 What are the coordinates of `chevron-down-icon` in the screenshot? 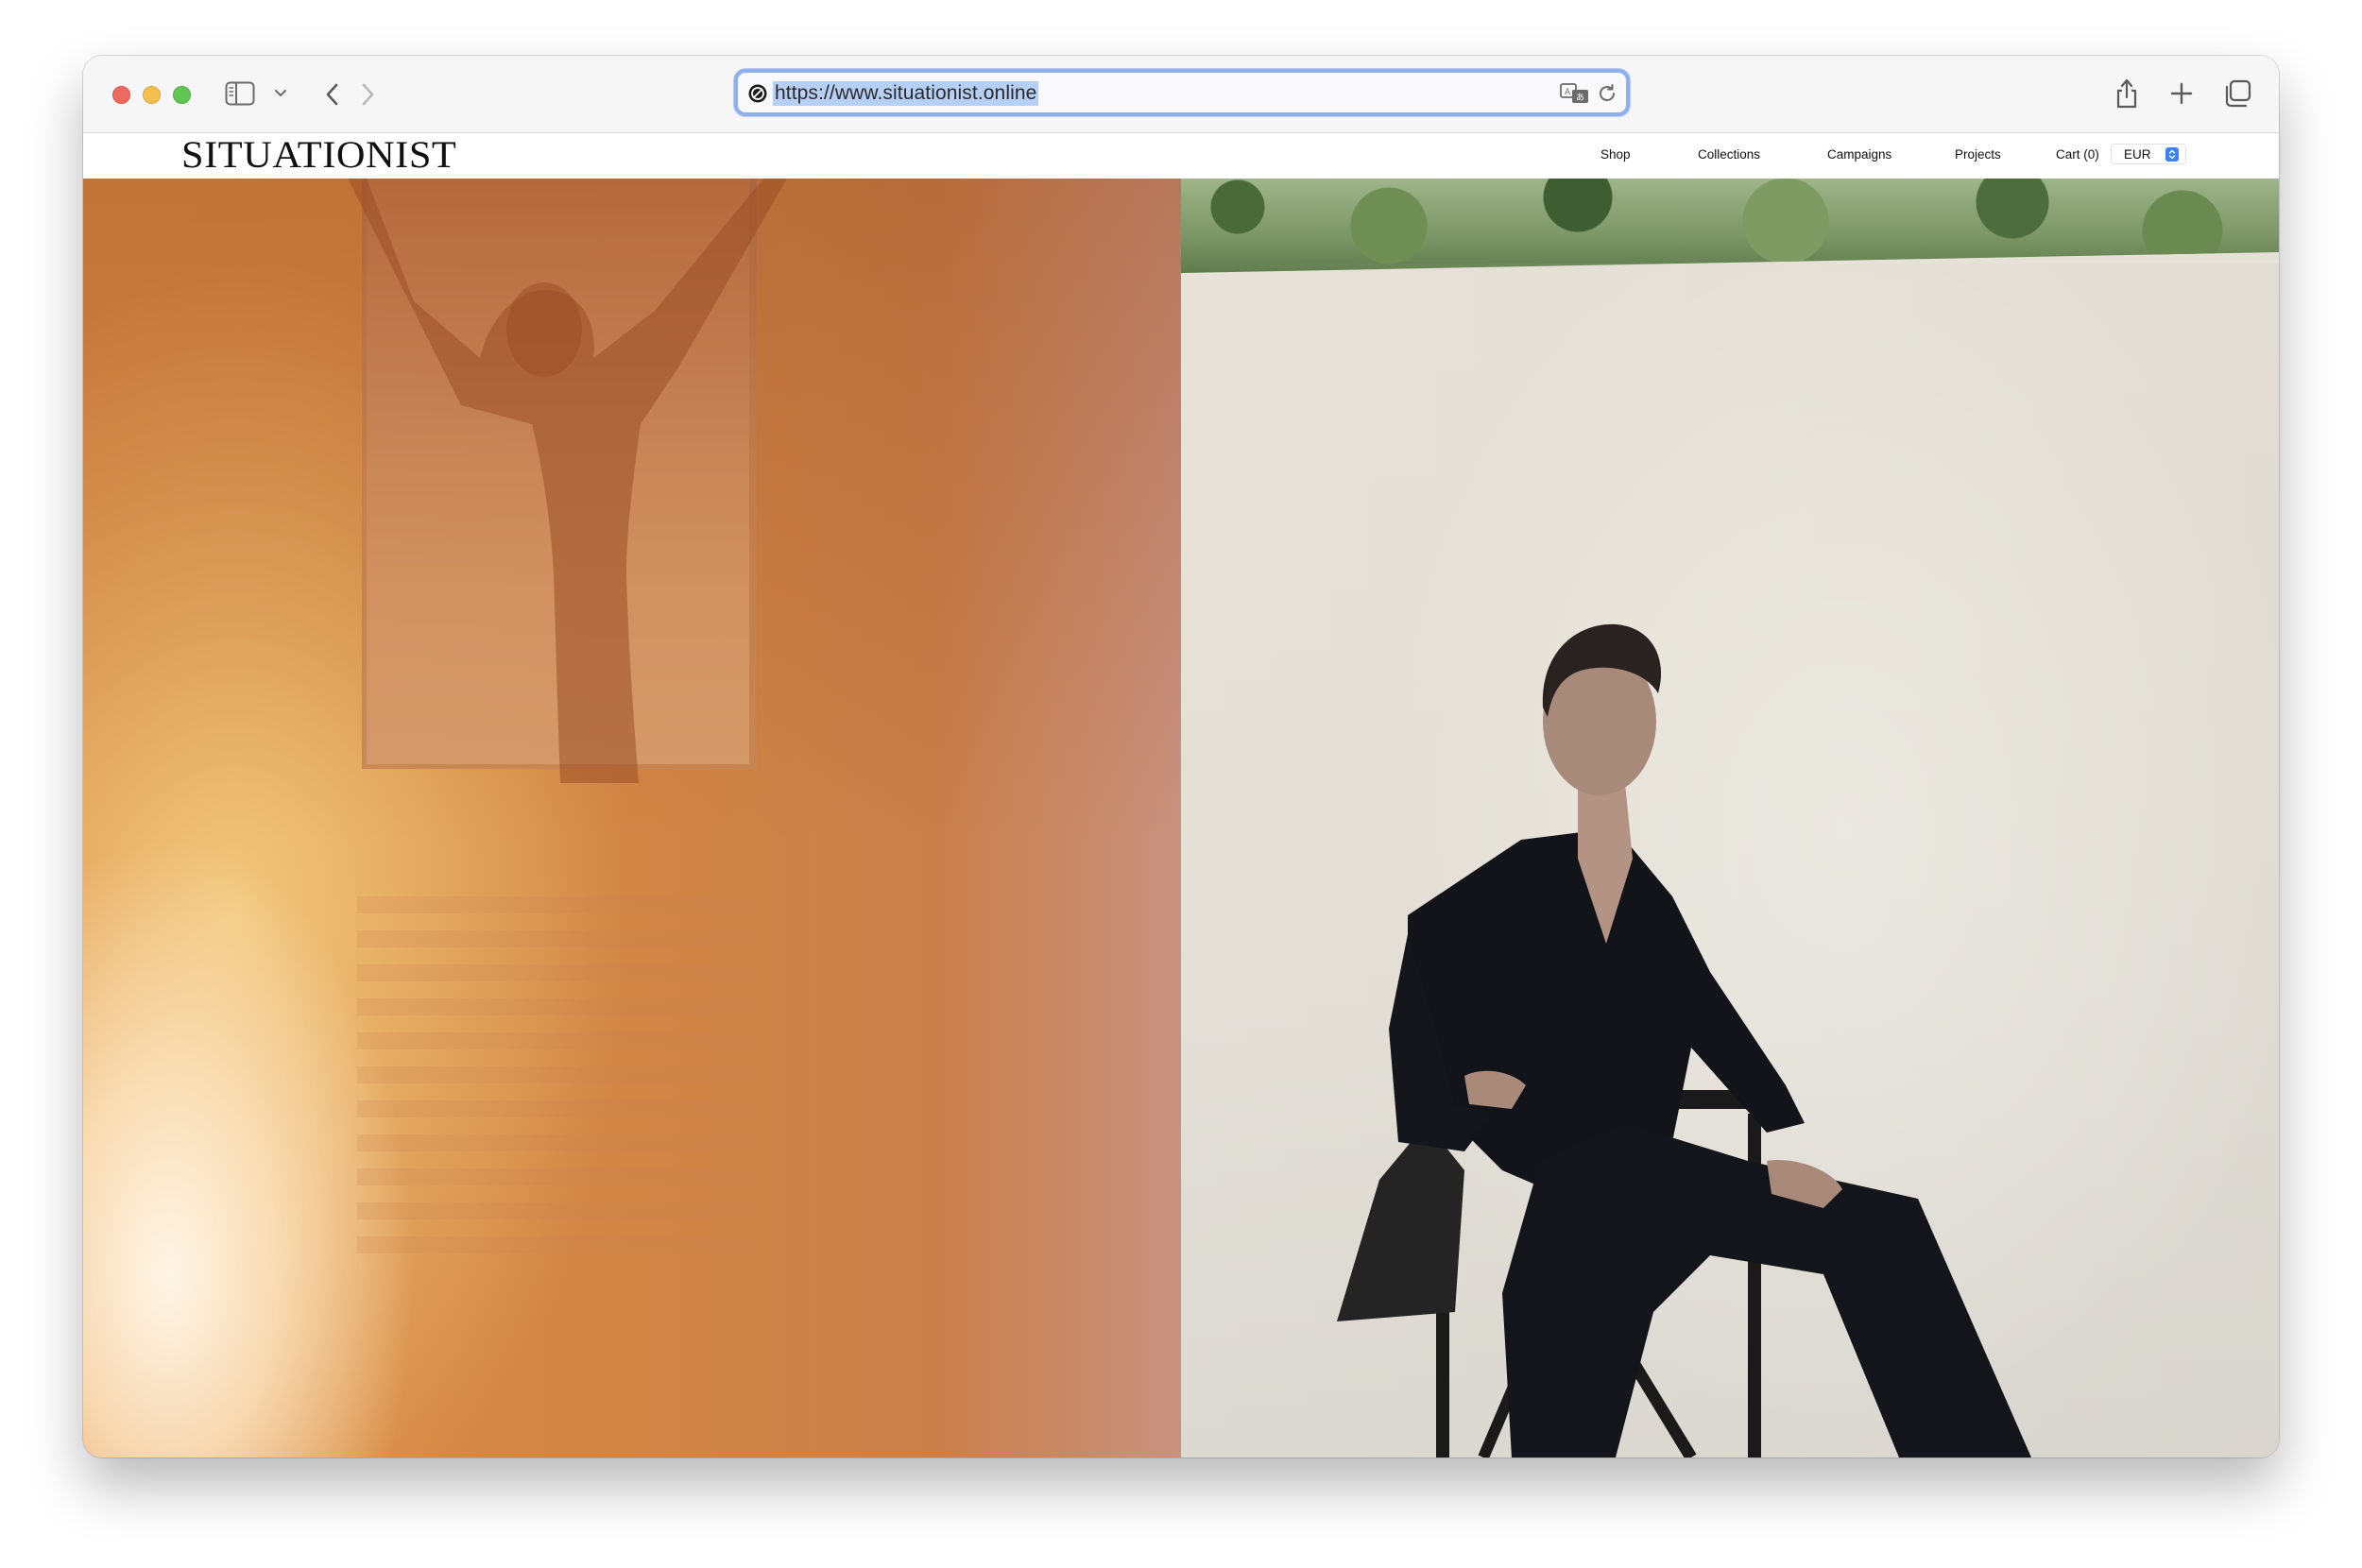 It's located at (280, 93).